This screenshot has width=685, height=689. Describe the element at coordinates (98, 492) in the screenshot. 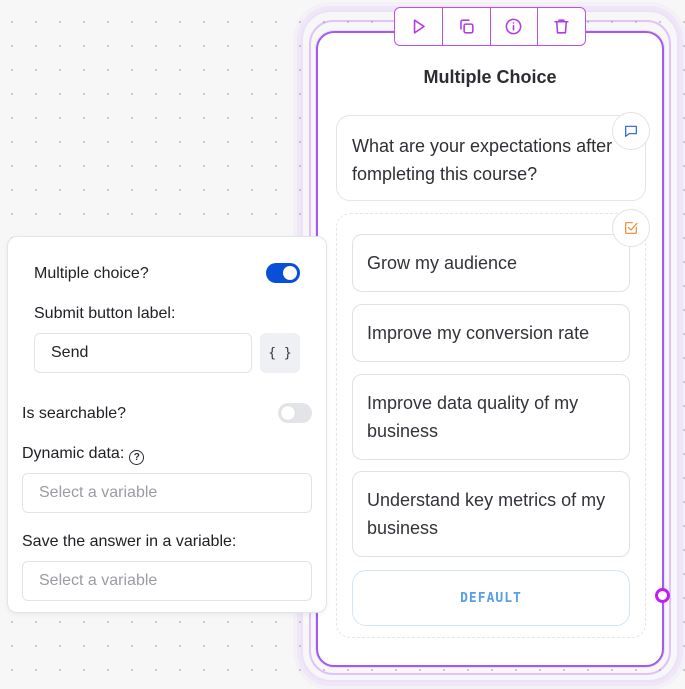

I see `dynamic-data-placeholder: Select a variable` at that location.